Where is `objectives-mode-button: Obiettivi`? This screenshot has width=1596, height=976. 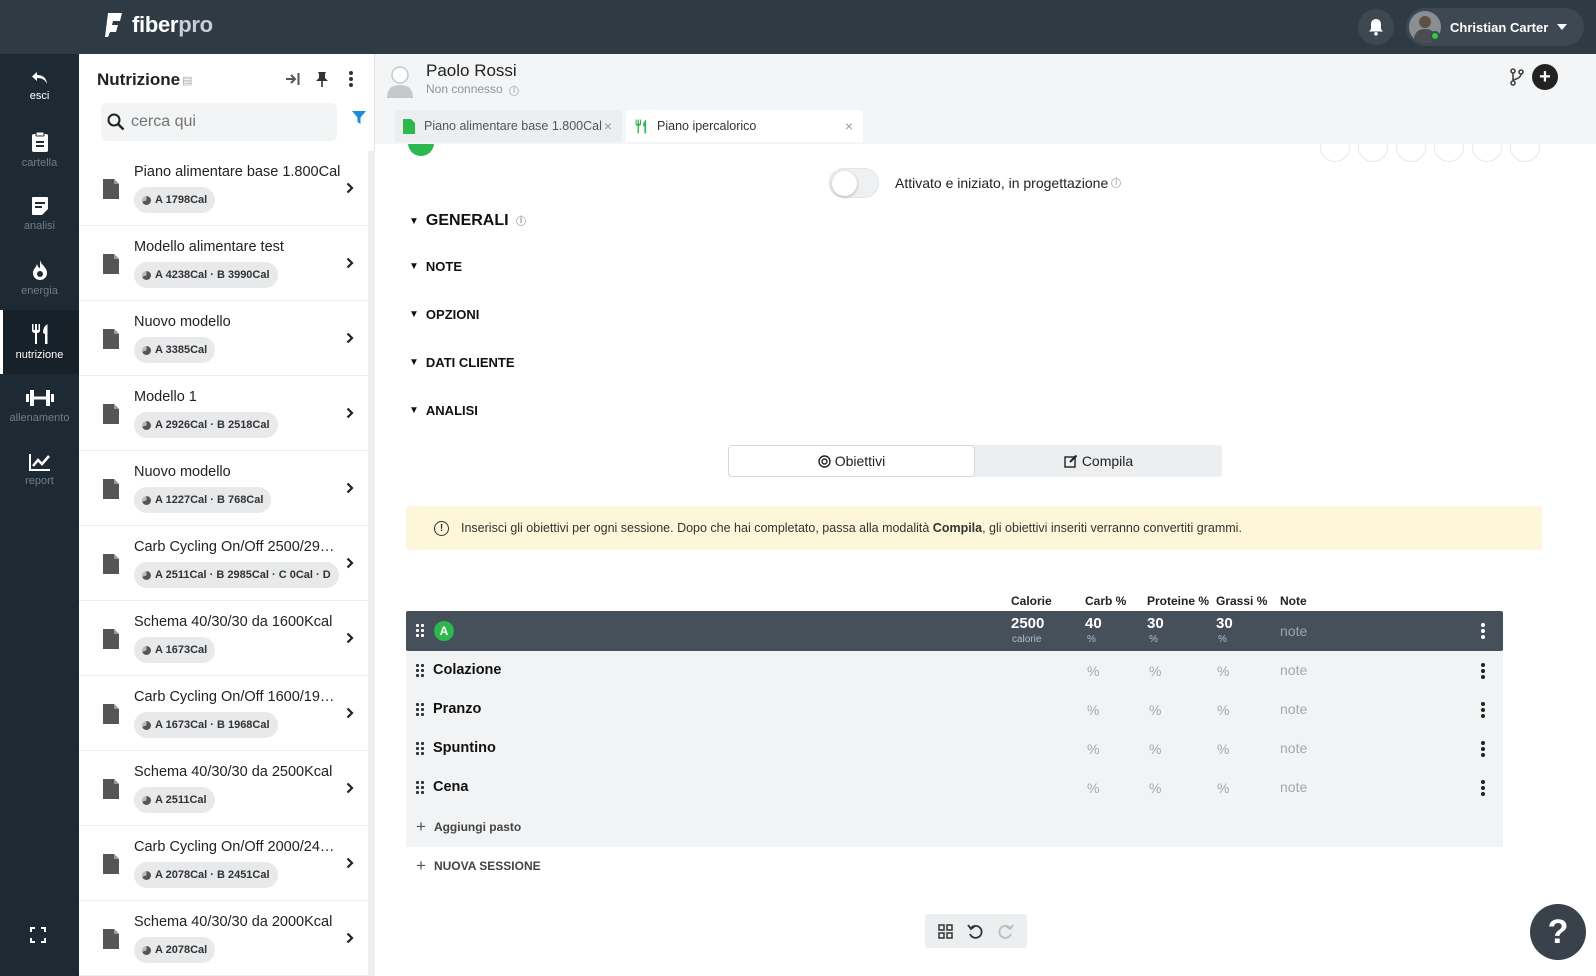
objectives-mode-button: Obiettivi is located at coordinates (851, 461).